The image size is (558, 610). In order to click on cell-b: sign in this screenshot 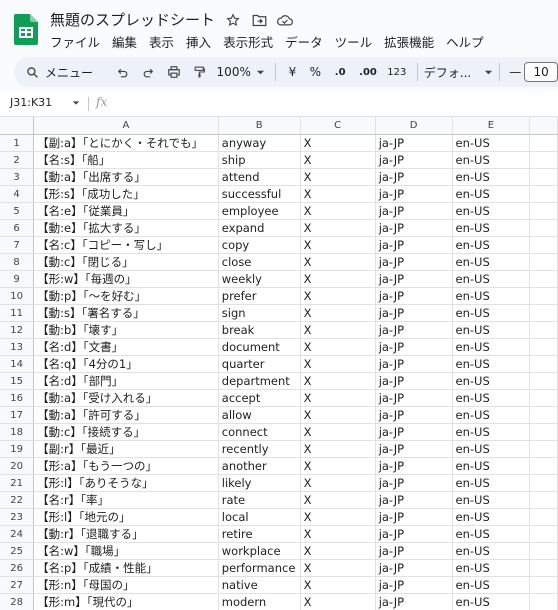, I will do `click(259, 313)`.